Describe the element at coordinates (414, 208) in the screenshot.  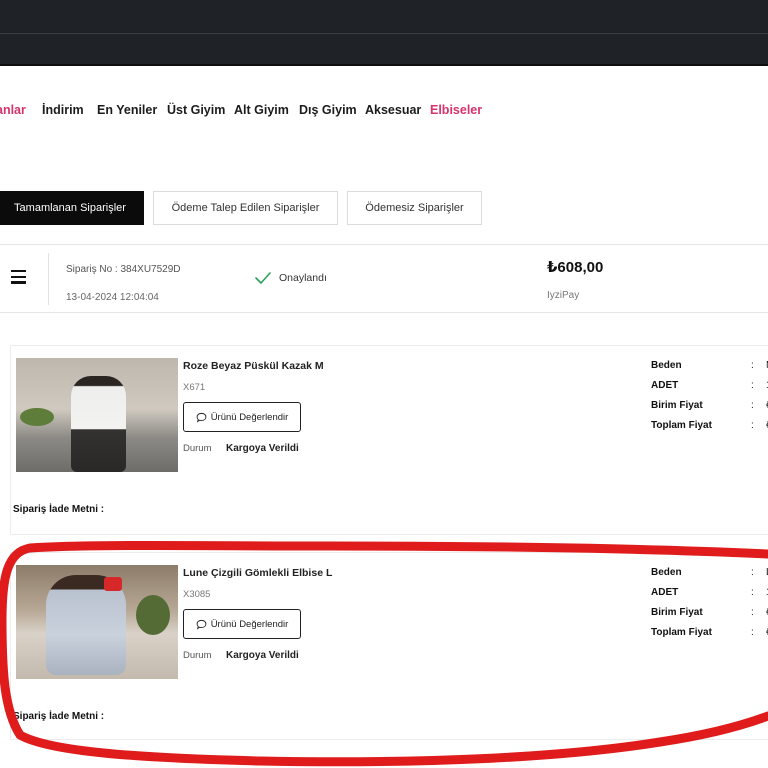
I see `tab-unpaid-orders: Ödemesiz Siparişler` at that location.